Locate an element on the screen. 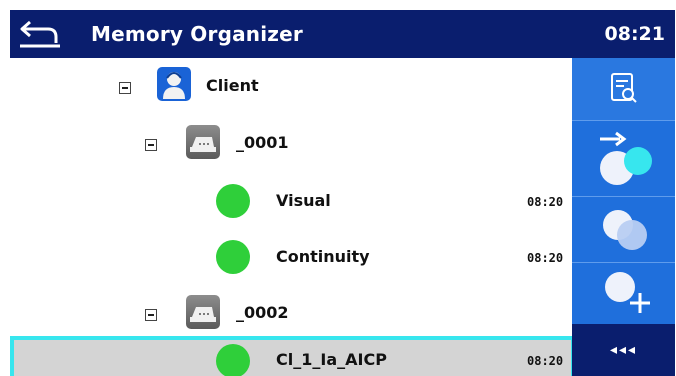 The width and height of the screenshot is (676, 376). measurement-label: Cl_1_Ia_AICP is located at coordinates (331, 359).